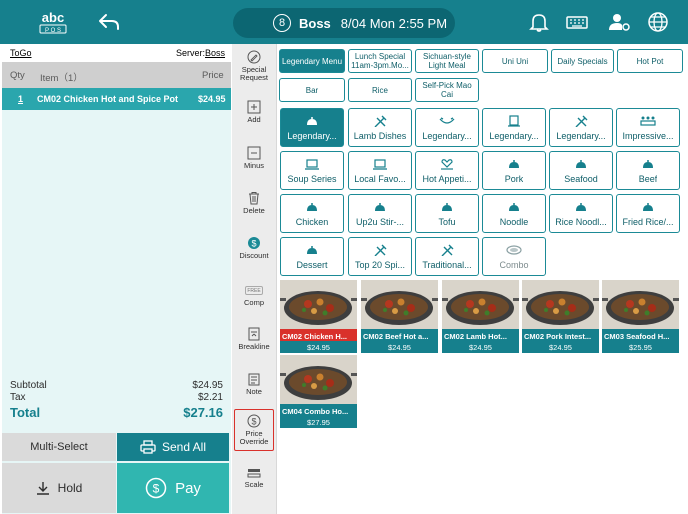  Describe the element at coordinates (20, 99) in the screenshot. I see `line-qty: 1` at that location.